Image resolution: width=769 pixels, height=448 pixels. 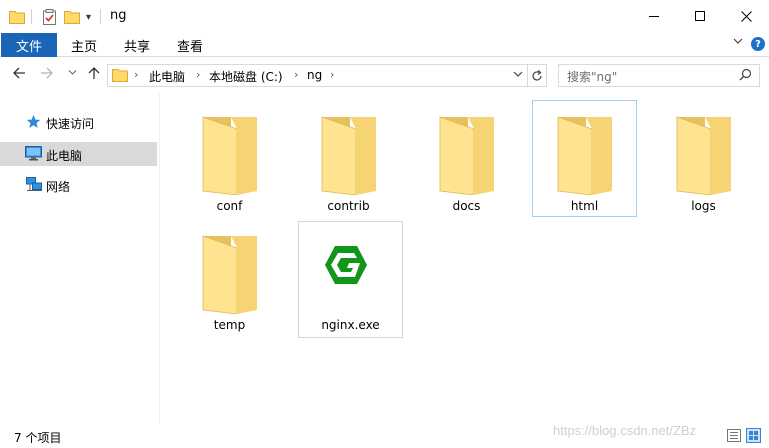 What do you see at coordinates (84, 45) in the screenshot?
I see `tab-home: 主页` at bounding box center [84, 45].